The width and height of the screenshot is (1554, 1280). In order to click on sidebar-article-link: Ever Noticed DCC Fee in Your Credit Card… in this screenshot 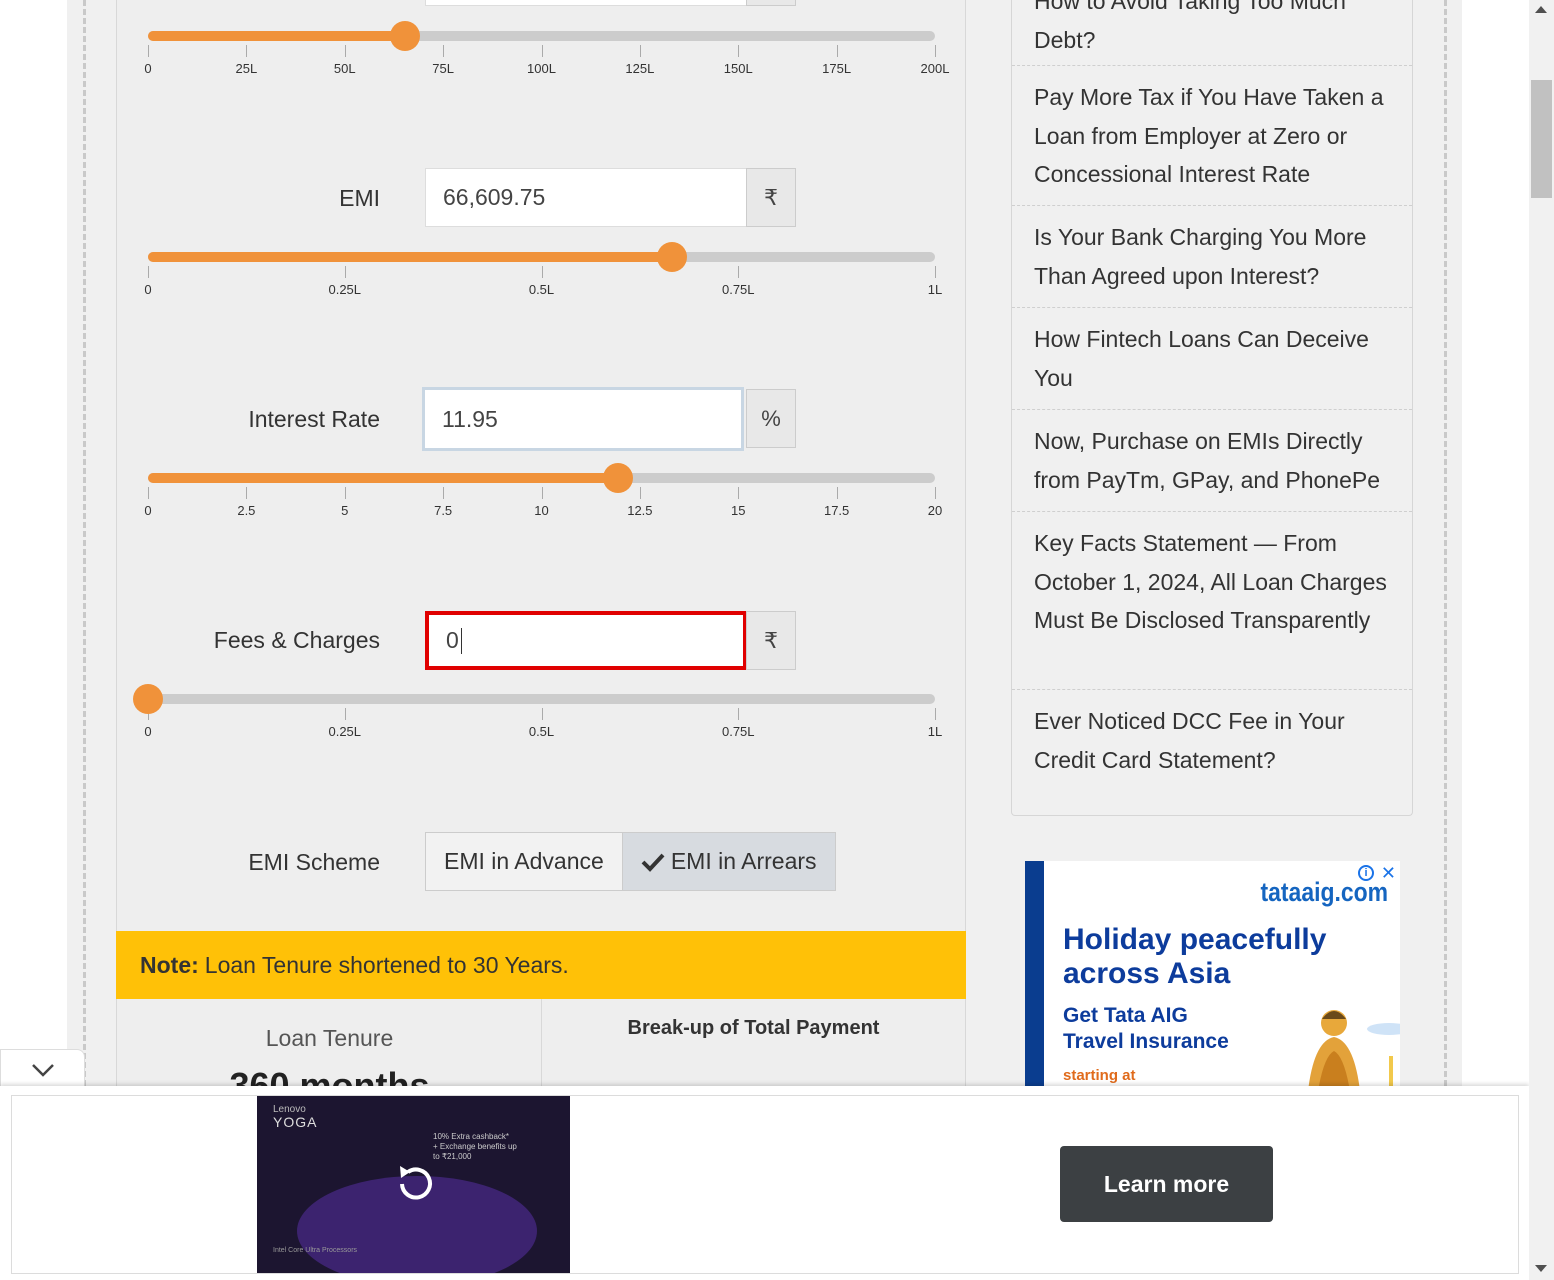, I will do `click(1212, 740)`.